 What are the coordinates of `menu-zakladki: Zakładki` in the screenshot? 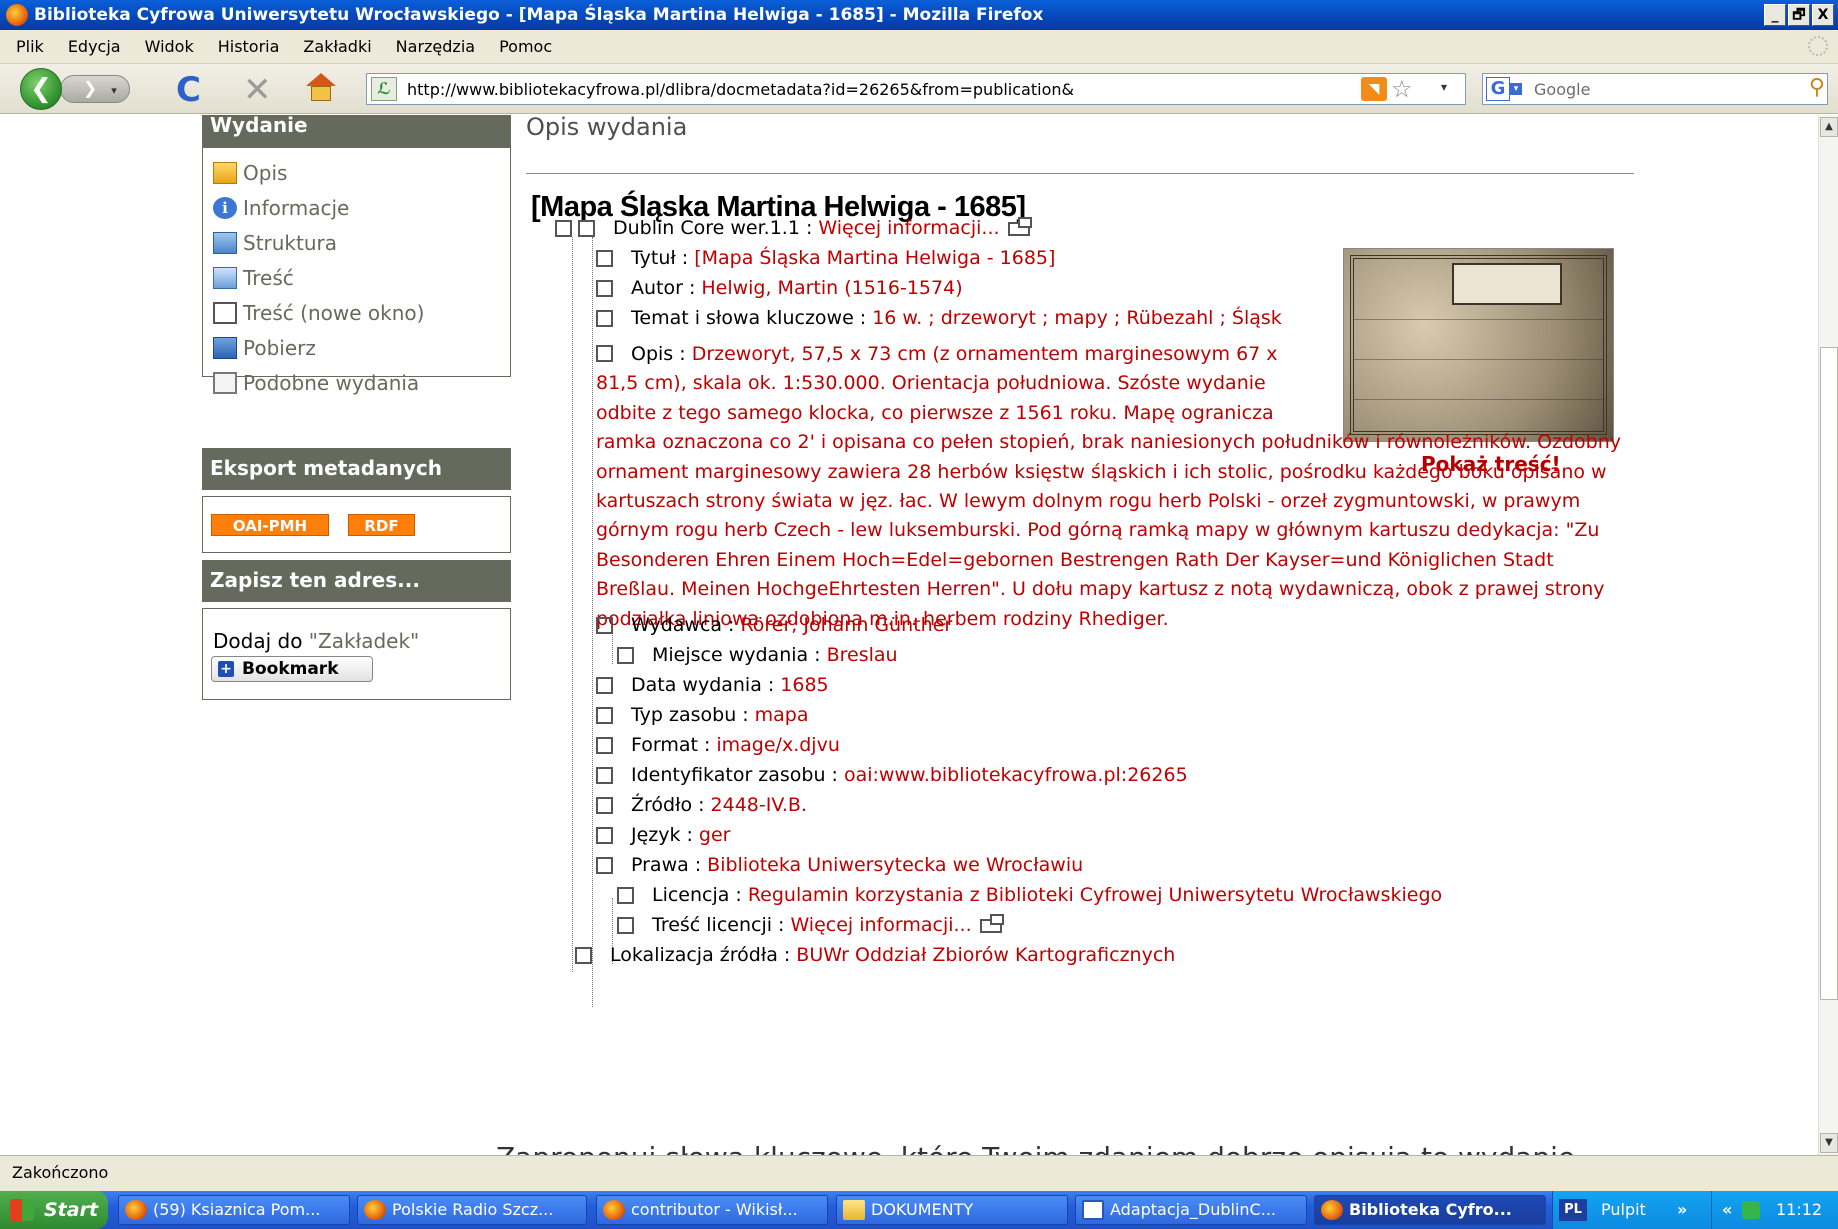 It's located at (337, 46).